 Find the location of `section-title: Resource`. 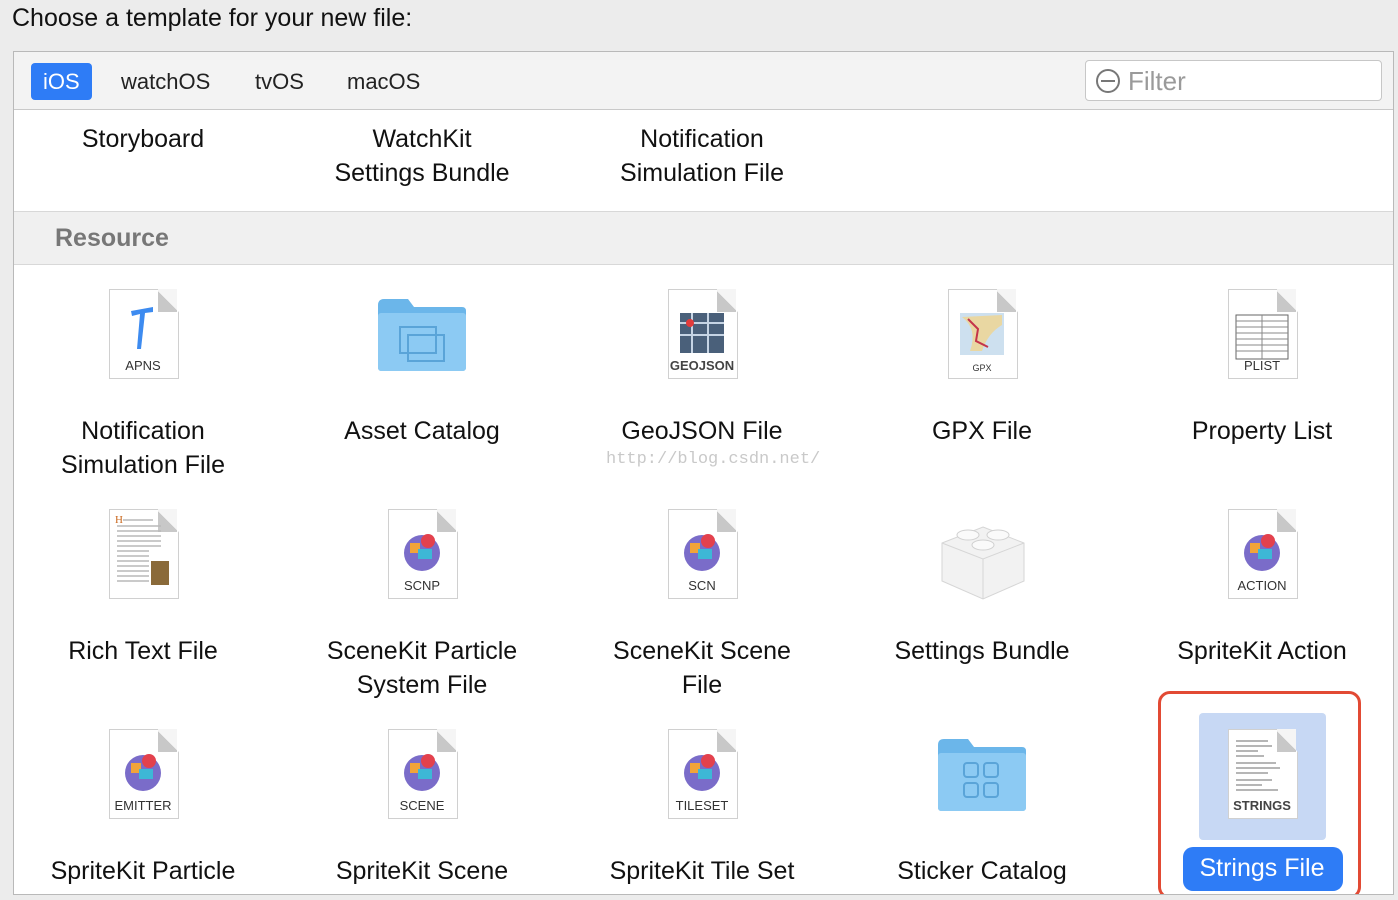

section-title: Resource is located at coordinates (112, 238).